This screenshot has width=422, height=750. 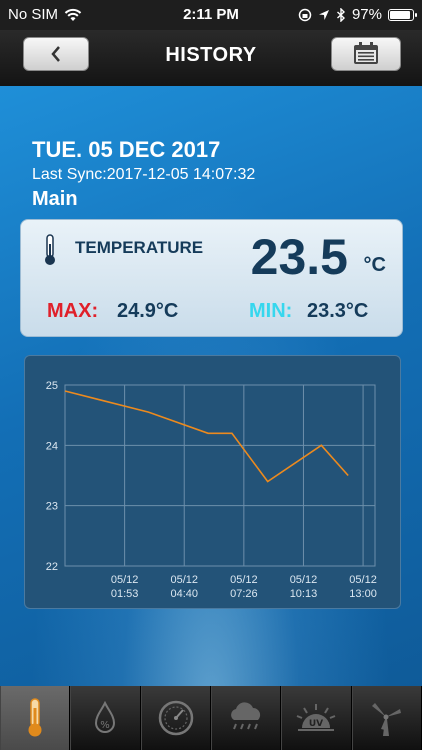 I want to click on history-date: TUE. 05 DEC 2017, so click(x=126, y=149).